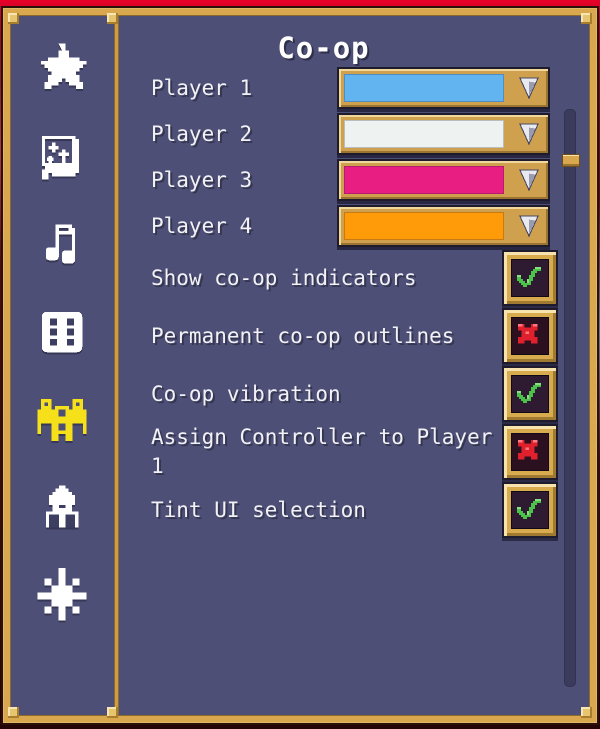  I want to click on toggle-label: Assign Controller to Player 1, so click(322, 451).